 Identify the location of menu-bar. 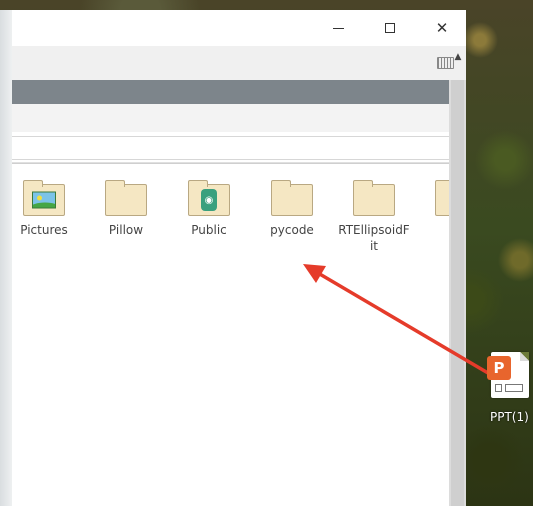
(239, 63).